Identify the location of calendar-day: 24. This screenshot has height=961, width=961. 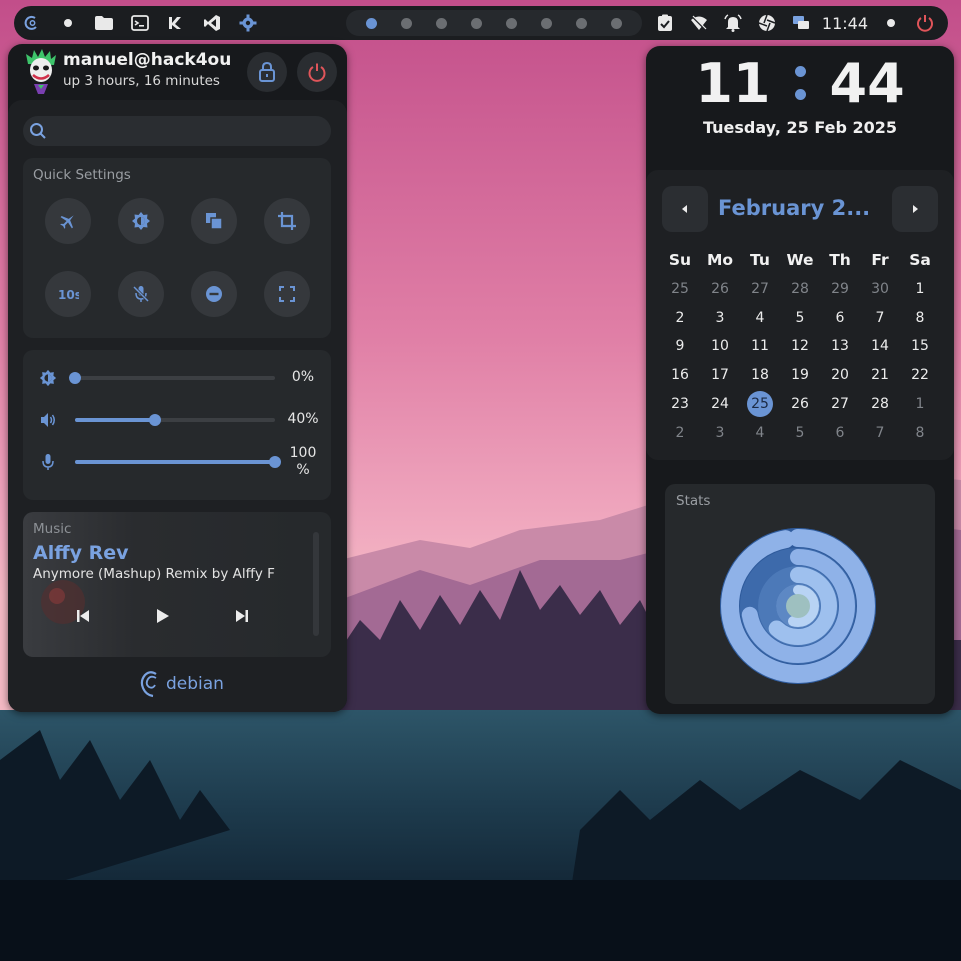
(720, 404).